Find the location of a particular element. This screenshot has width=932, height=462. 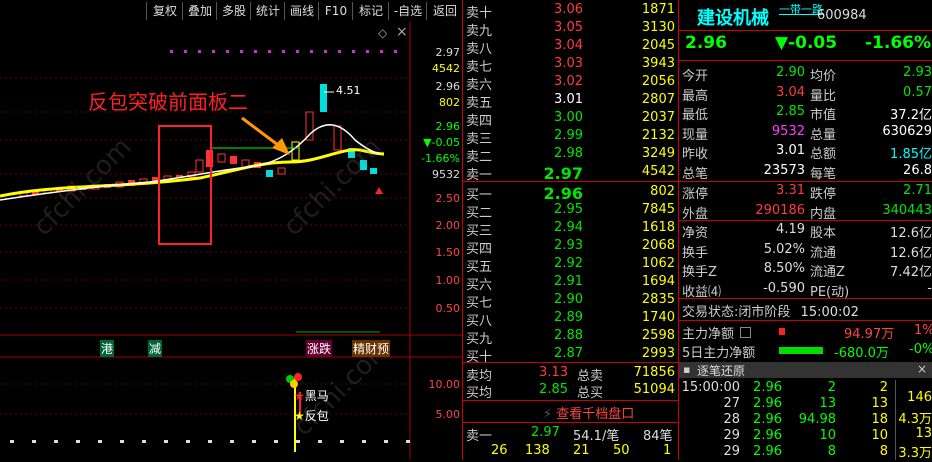

stat-label: 内盘 is located at coordinates (823, 214).